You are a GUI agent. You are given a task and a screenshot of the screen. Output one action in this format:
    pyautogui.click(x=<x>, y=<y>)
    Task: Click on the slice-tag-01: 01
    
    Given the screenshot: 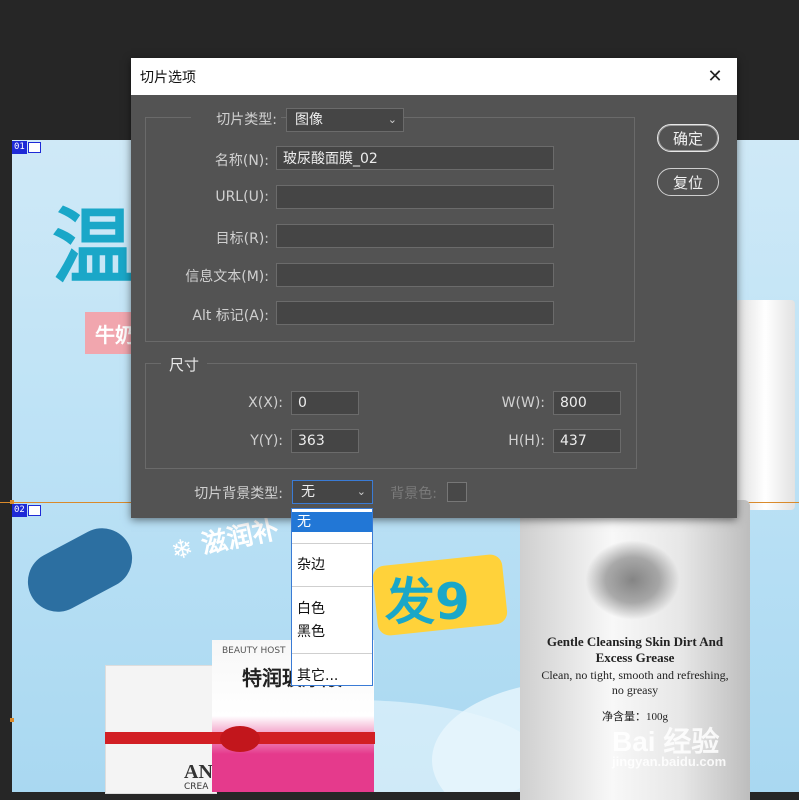 What is the action you would take?
    pyautogui.click(x=26, y=147)
    